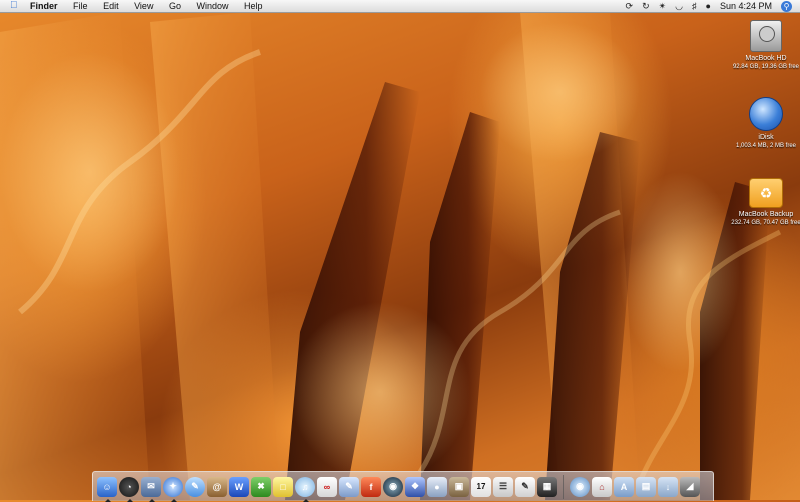 The height and width of the screenshot is (502, 800). Describe the element at coordinates (213, 6) in the screenshot. I see `menu-window: Window` at that location.